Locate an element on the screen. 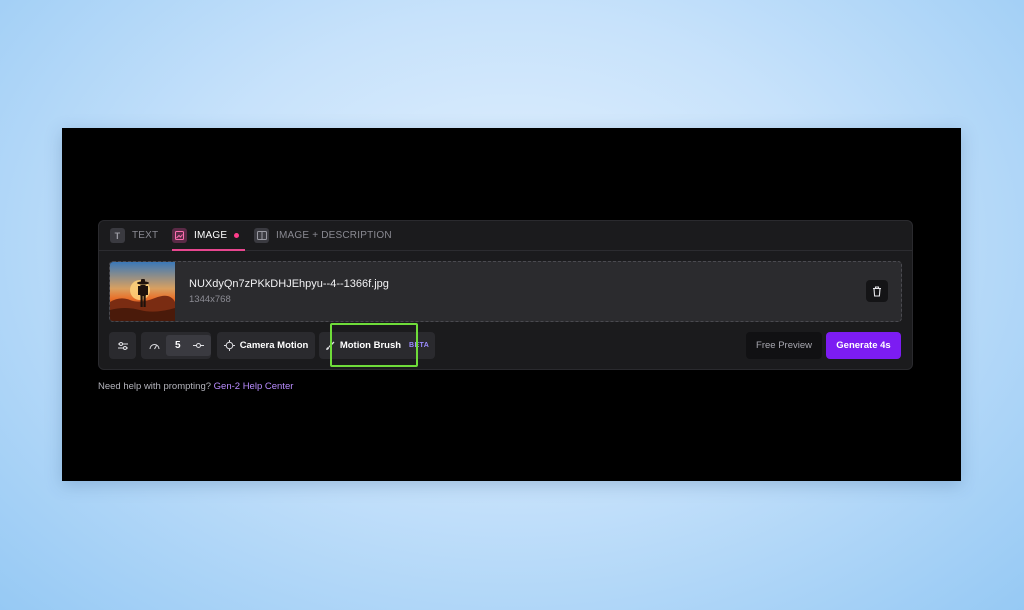 This screenshot has width=1024, height=610. tab-image: IMAGE is located at coordinates (209, 236).